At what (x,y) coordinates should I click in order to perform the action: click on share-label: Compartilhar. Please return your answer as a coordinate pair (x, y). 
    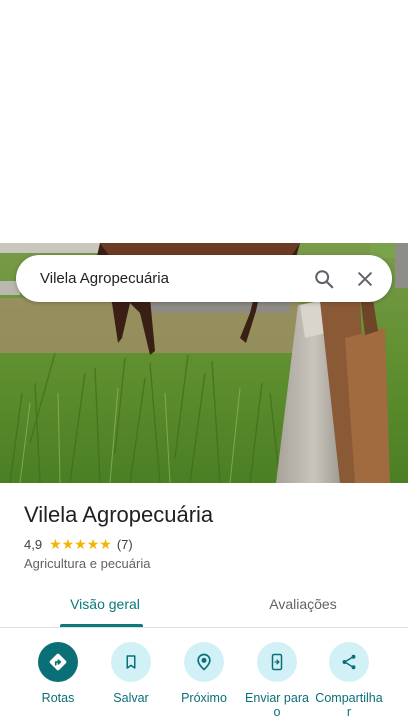
    Looking at the image, I should click on (349, 705).